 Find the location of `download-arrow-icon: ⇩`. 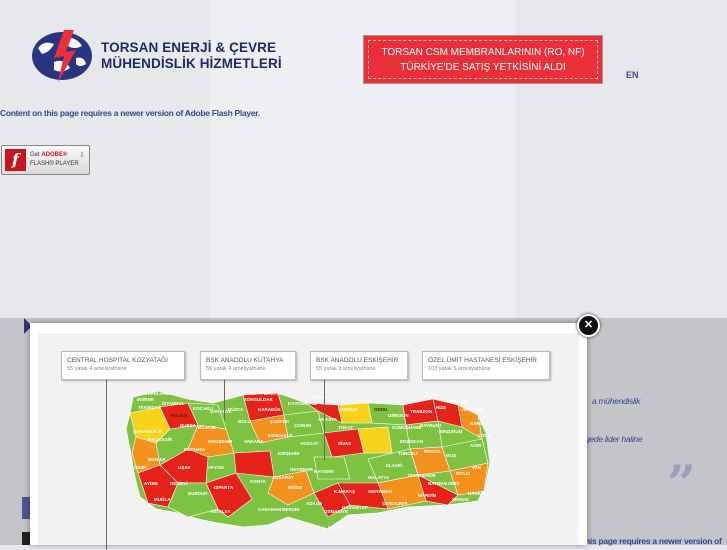

download-arrow-icon: ⇩ is located at coordinates (82, 155).